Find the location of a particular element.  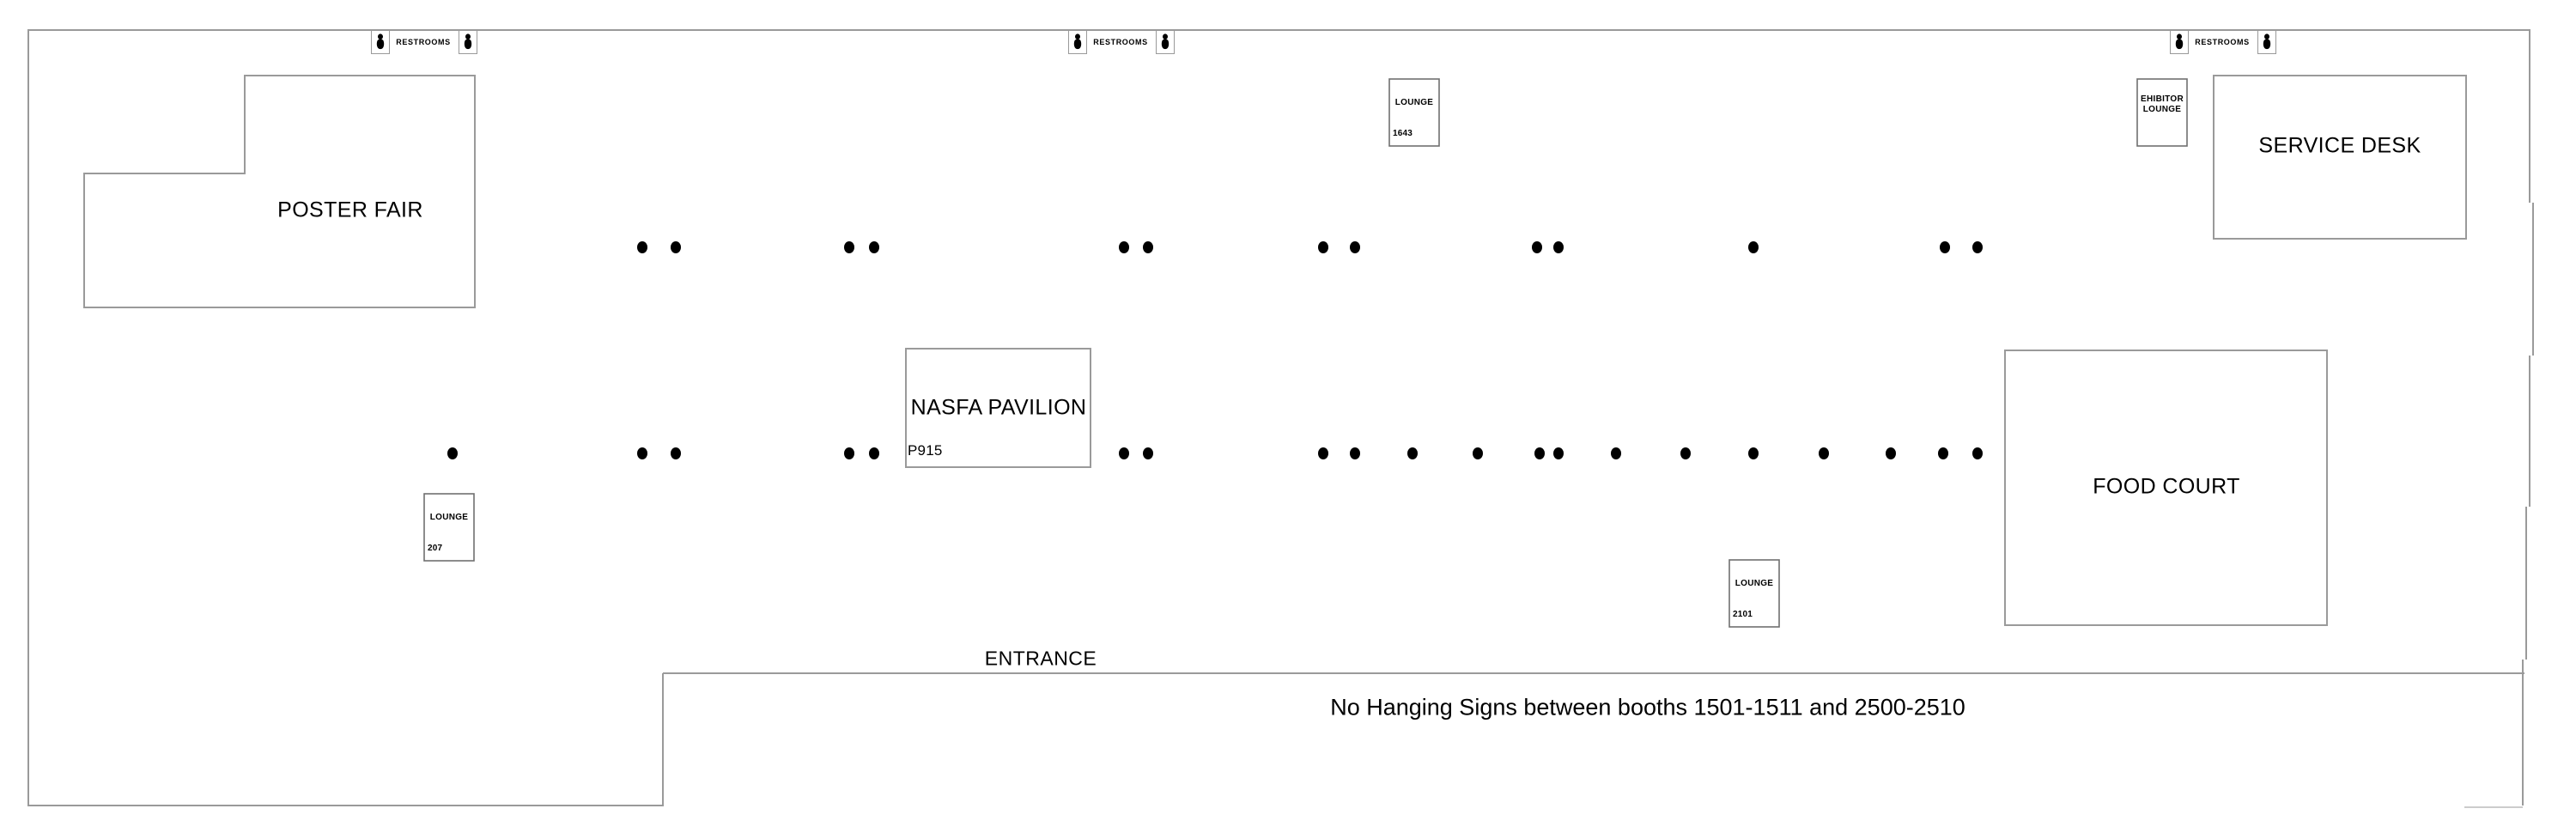

restroom-icon-center-a is located at coordinates (1078, 42).